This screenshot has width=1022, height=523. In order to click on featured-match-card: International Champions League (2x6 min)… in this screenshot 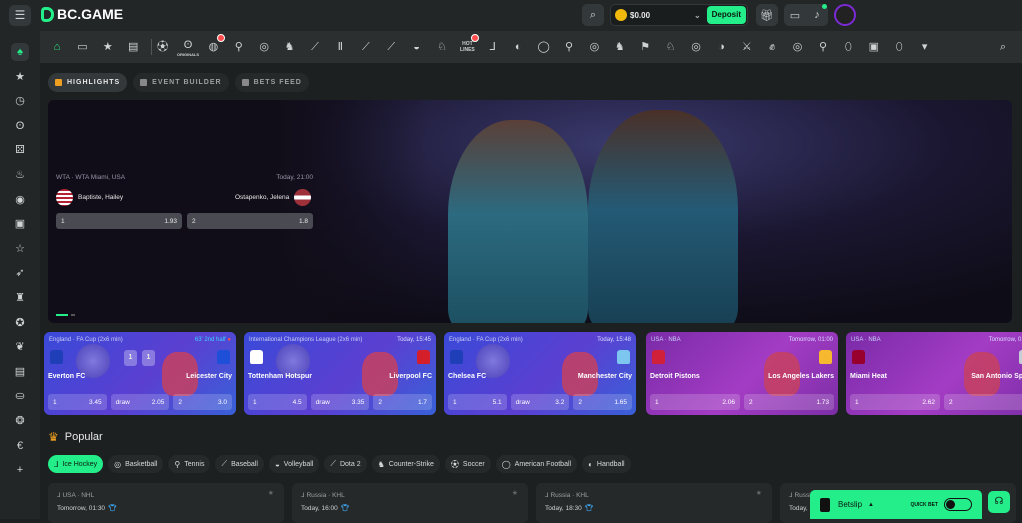, I will do `click(340, 373)`.